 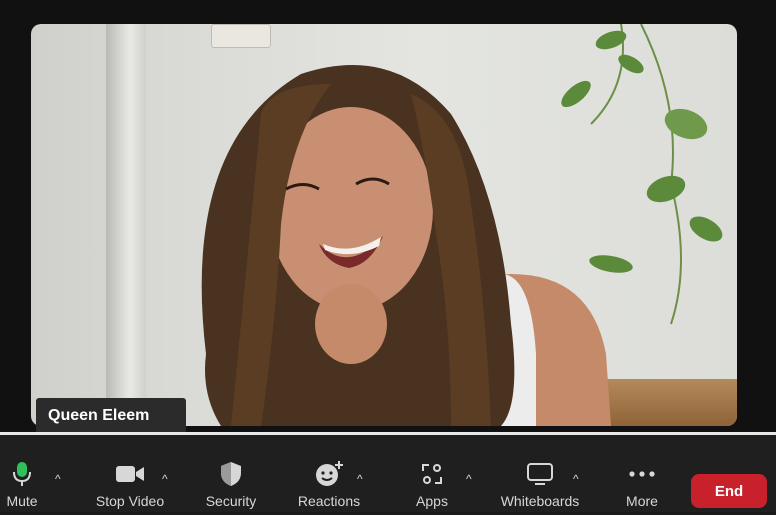 I want to click on participant-name-tag: Queen Eleem, so click(x=111, y=416).